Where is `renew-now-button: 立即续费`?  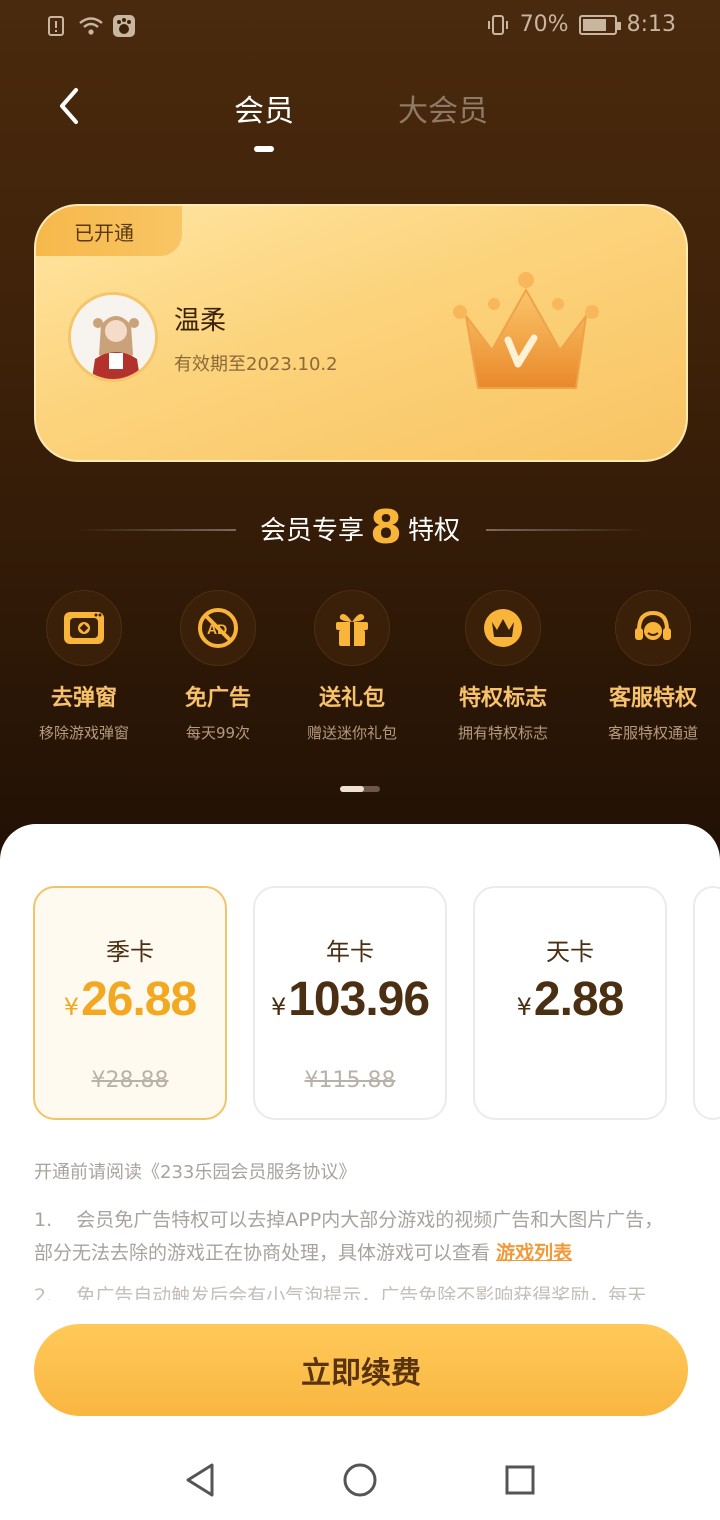 renew-now-button: 立即续费 is located at coordinates (361, 1370).